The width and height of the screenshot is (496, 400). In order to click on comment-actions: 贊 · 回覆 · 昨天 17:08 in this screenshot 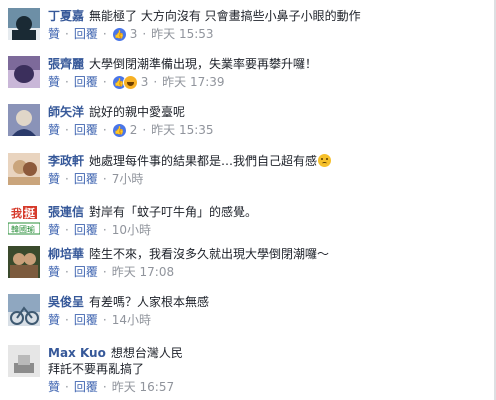, I will do `click(111, 272)`.